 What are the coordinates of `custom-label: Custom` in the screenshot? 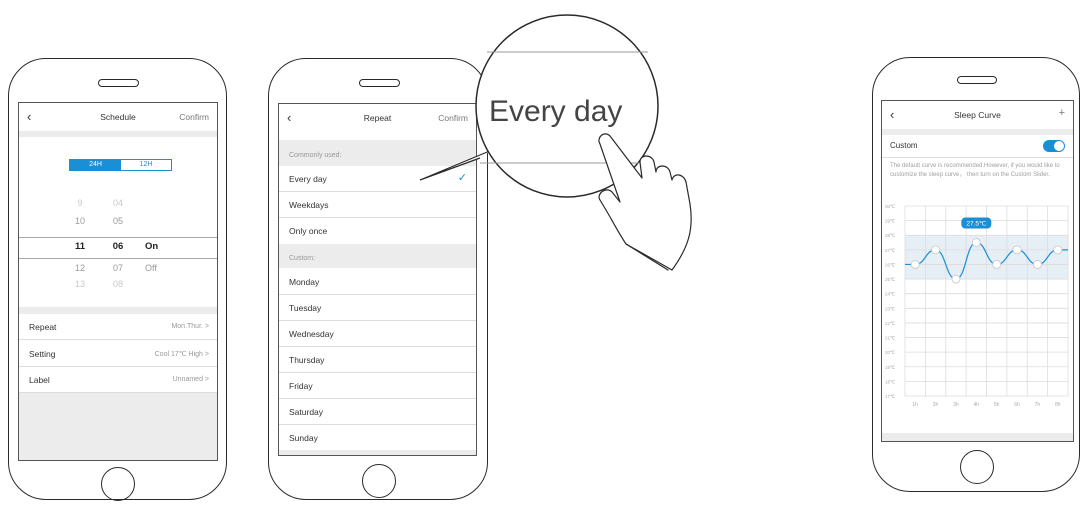 It's located at (904, 145).